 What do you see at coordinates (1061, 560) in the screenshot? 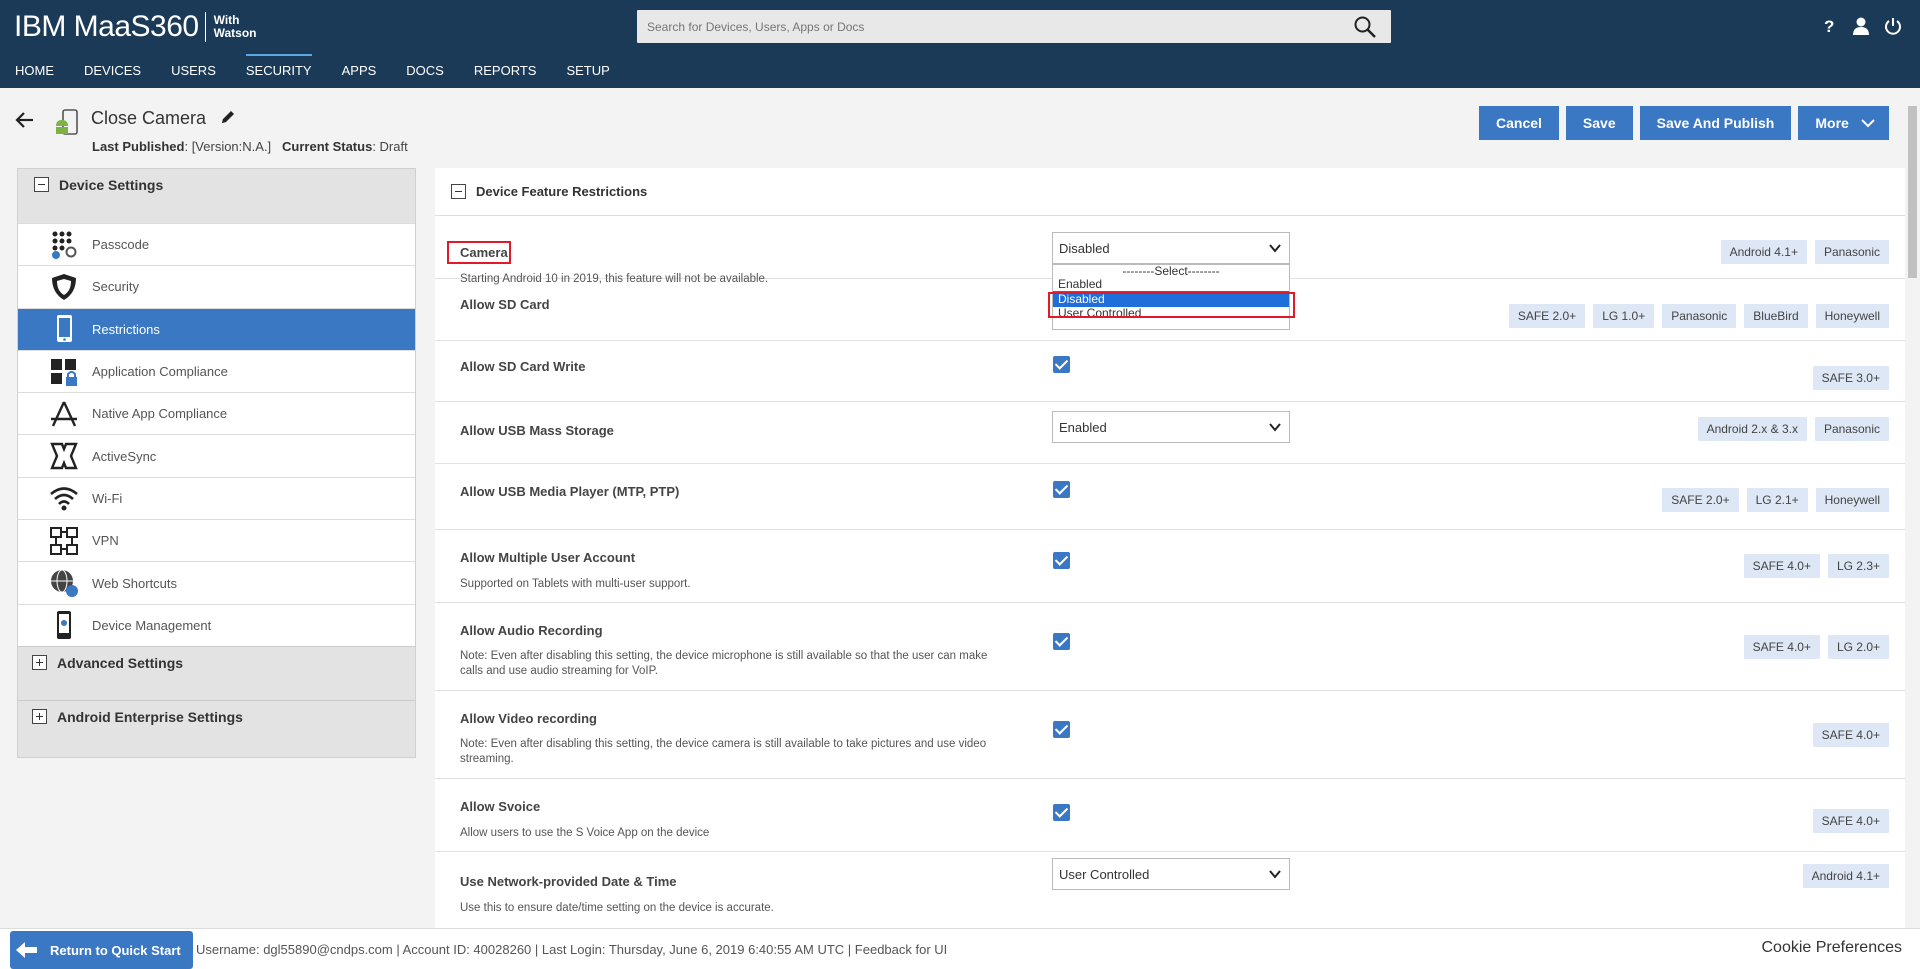
I see `multiple-user-account-checkbox` at bounding box center [1061, 560].